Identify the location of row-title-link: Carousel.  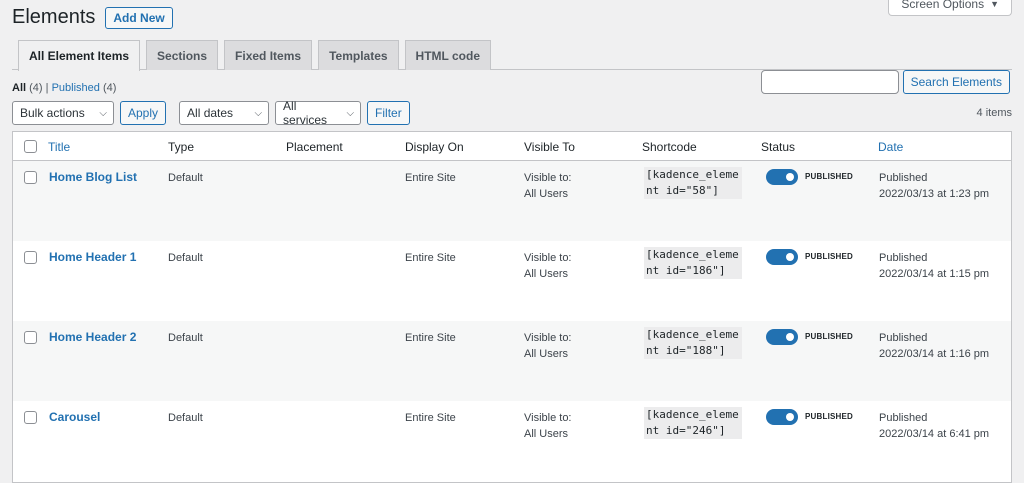
(74, 417).